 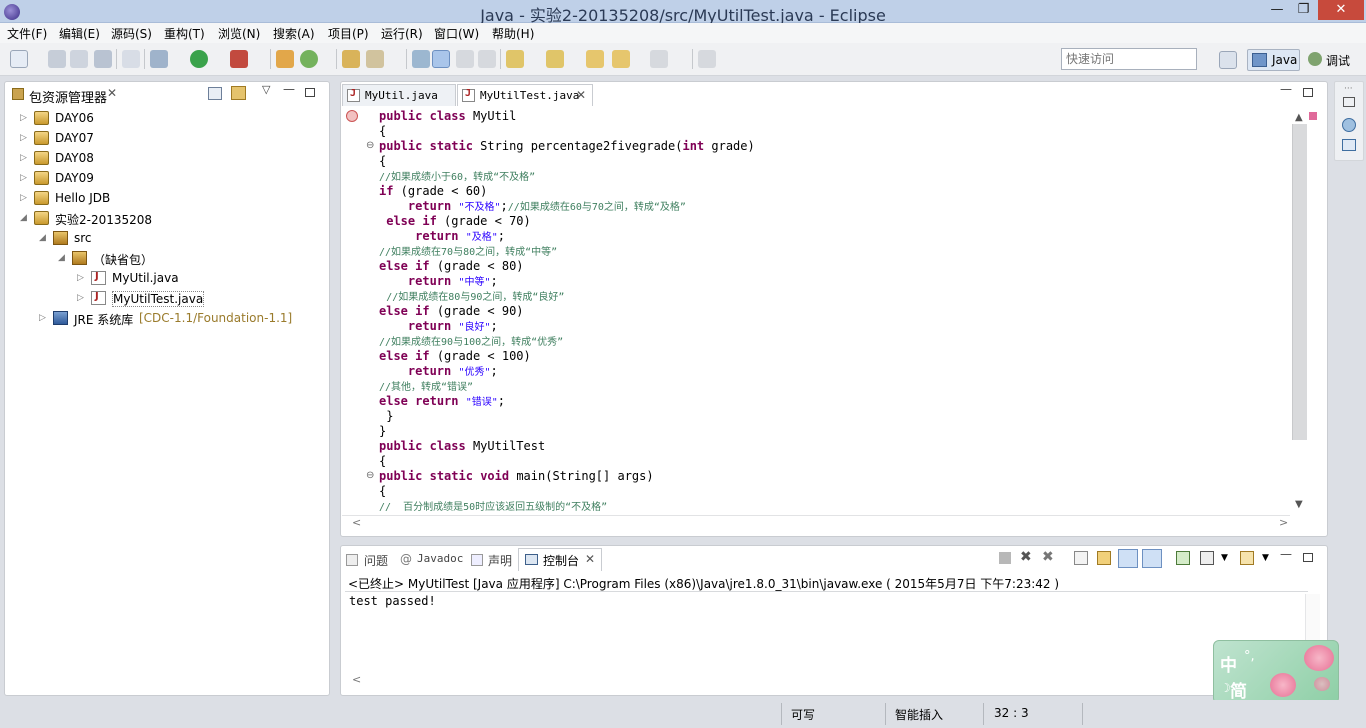 I want to click on menu-edit: 编辑(E), so click(x=79, y=33).